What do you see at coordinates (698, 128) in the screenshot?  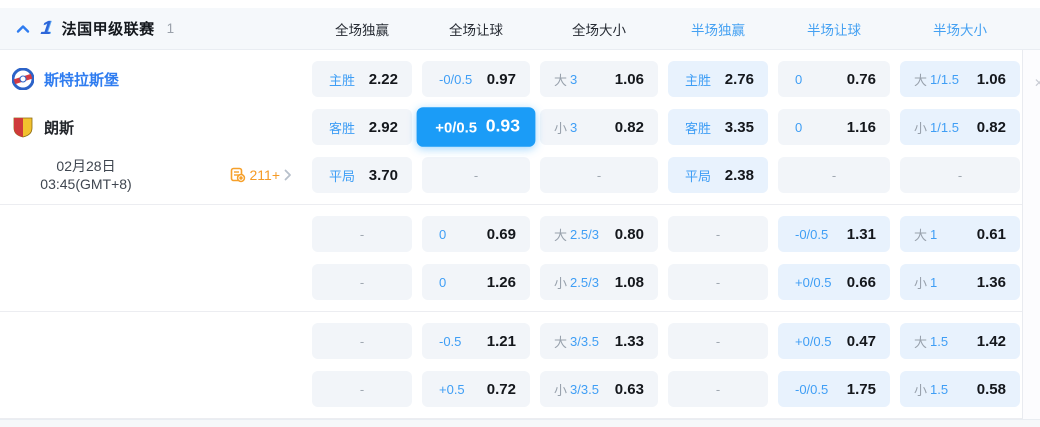 I see `line-label: 客胜` at bounding box center [698, 128].